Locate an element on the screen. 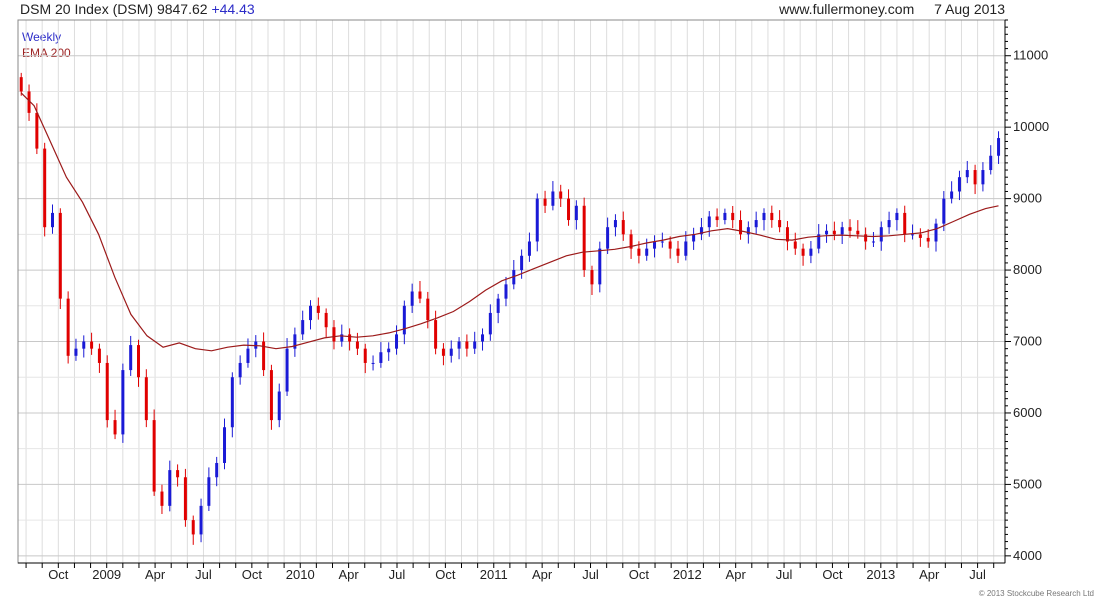 The image size is (1100, 600). y-tick-label: 9000 is located at coordinates (1027, 198).